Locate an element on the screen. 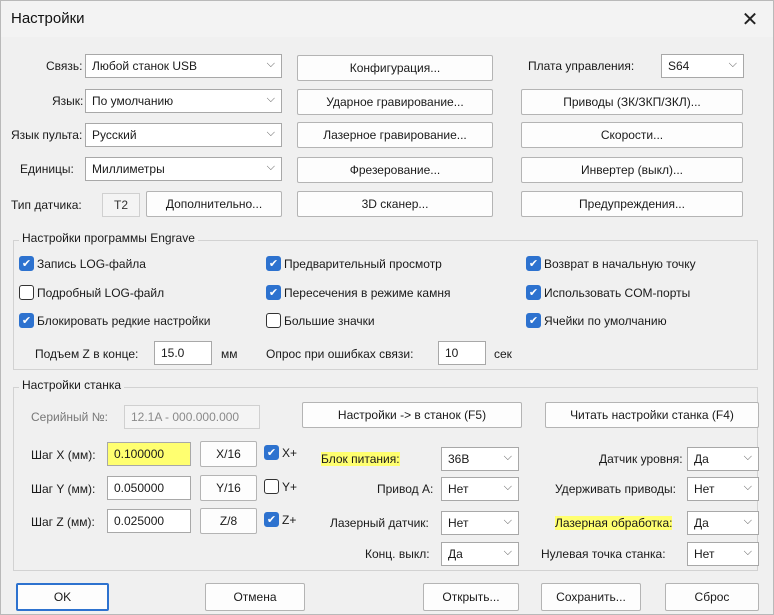 This screenshot has height=615, width=774. control-board-label: Плата управления: is located at coordinates (581, 66).